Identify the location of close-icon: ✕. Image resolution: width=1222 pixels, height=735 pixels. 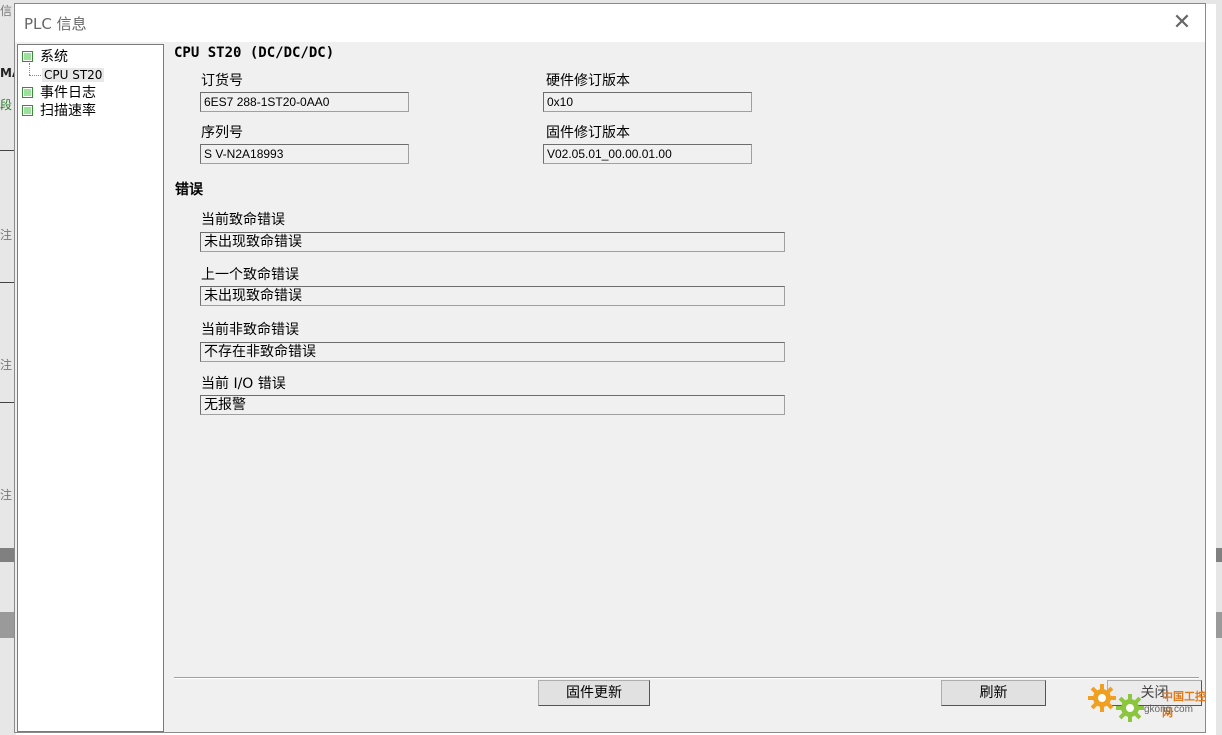
(1182, 23).